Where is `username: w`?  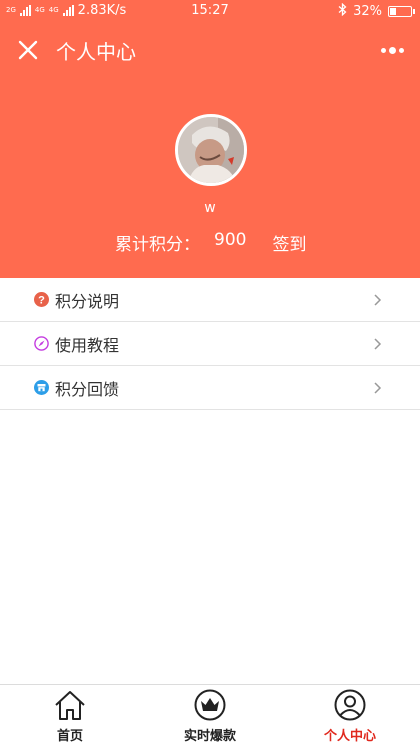 username: w is located at coordinates (210, 208).